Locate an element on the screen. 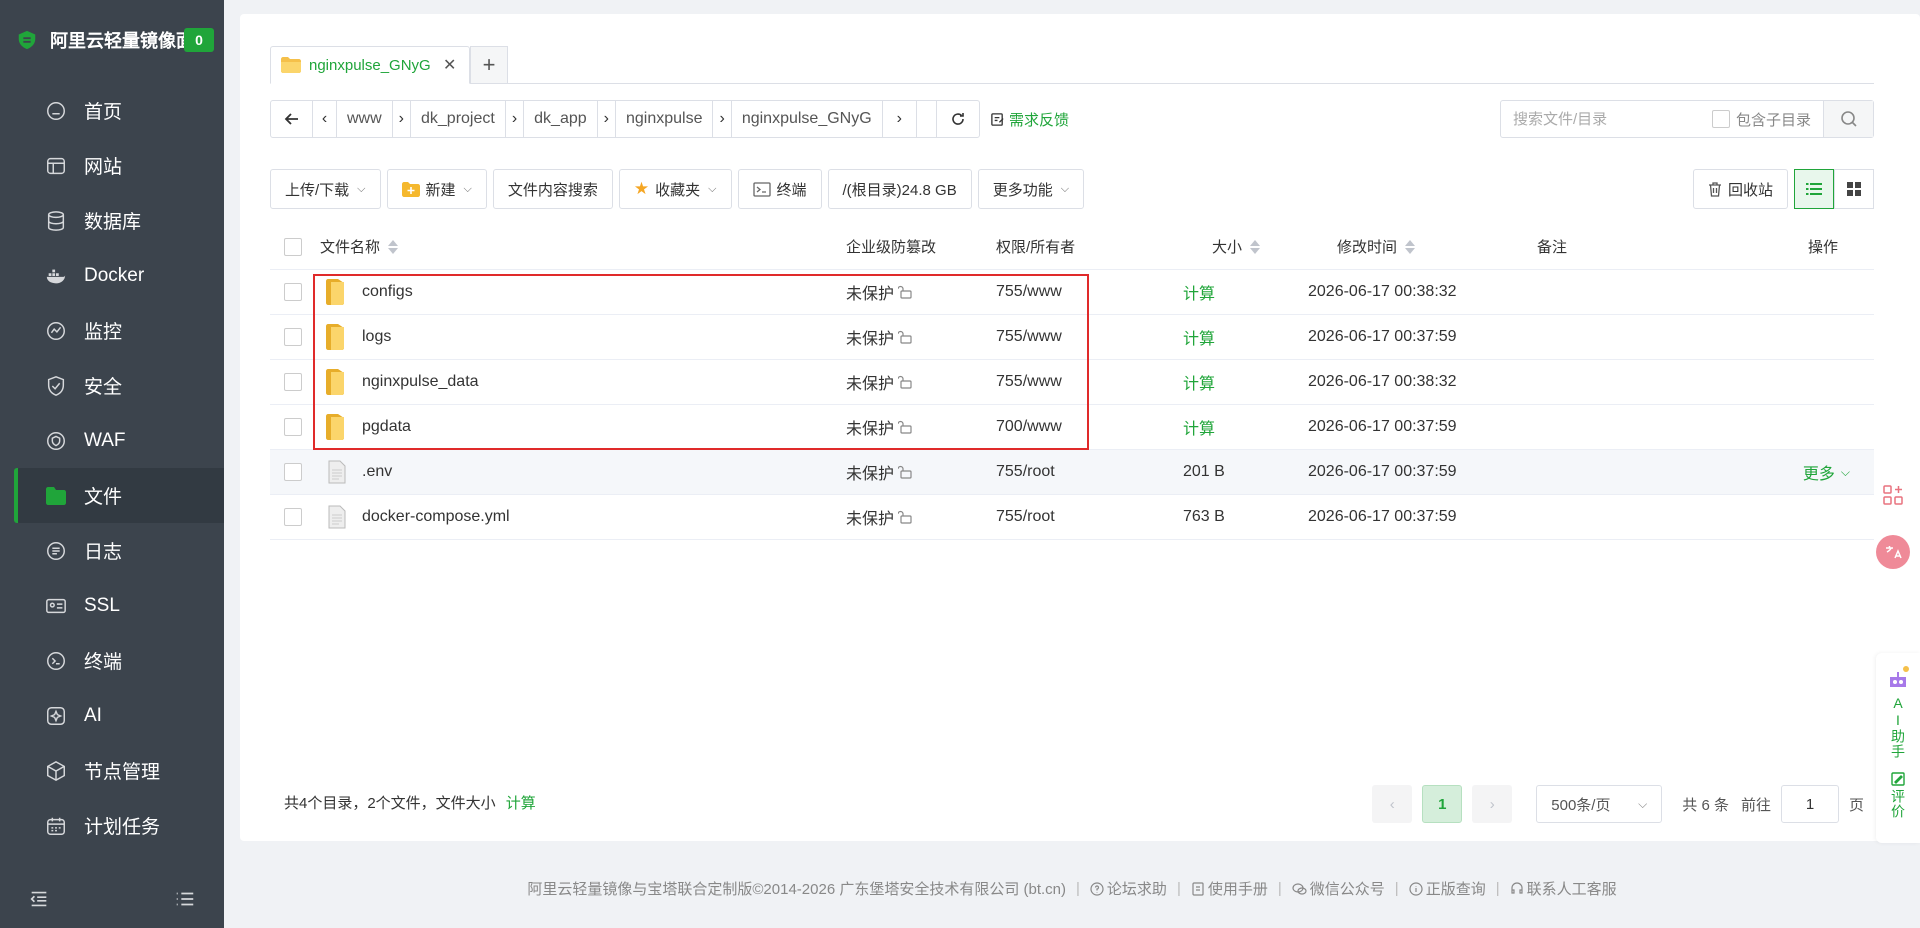 This screenshot has width=1920, height=928. close-icon: ✕ is located at coordinates (449, 65).